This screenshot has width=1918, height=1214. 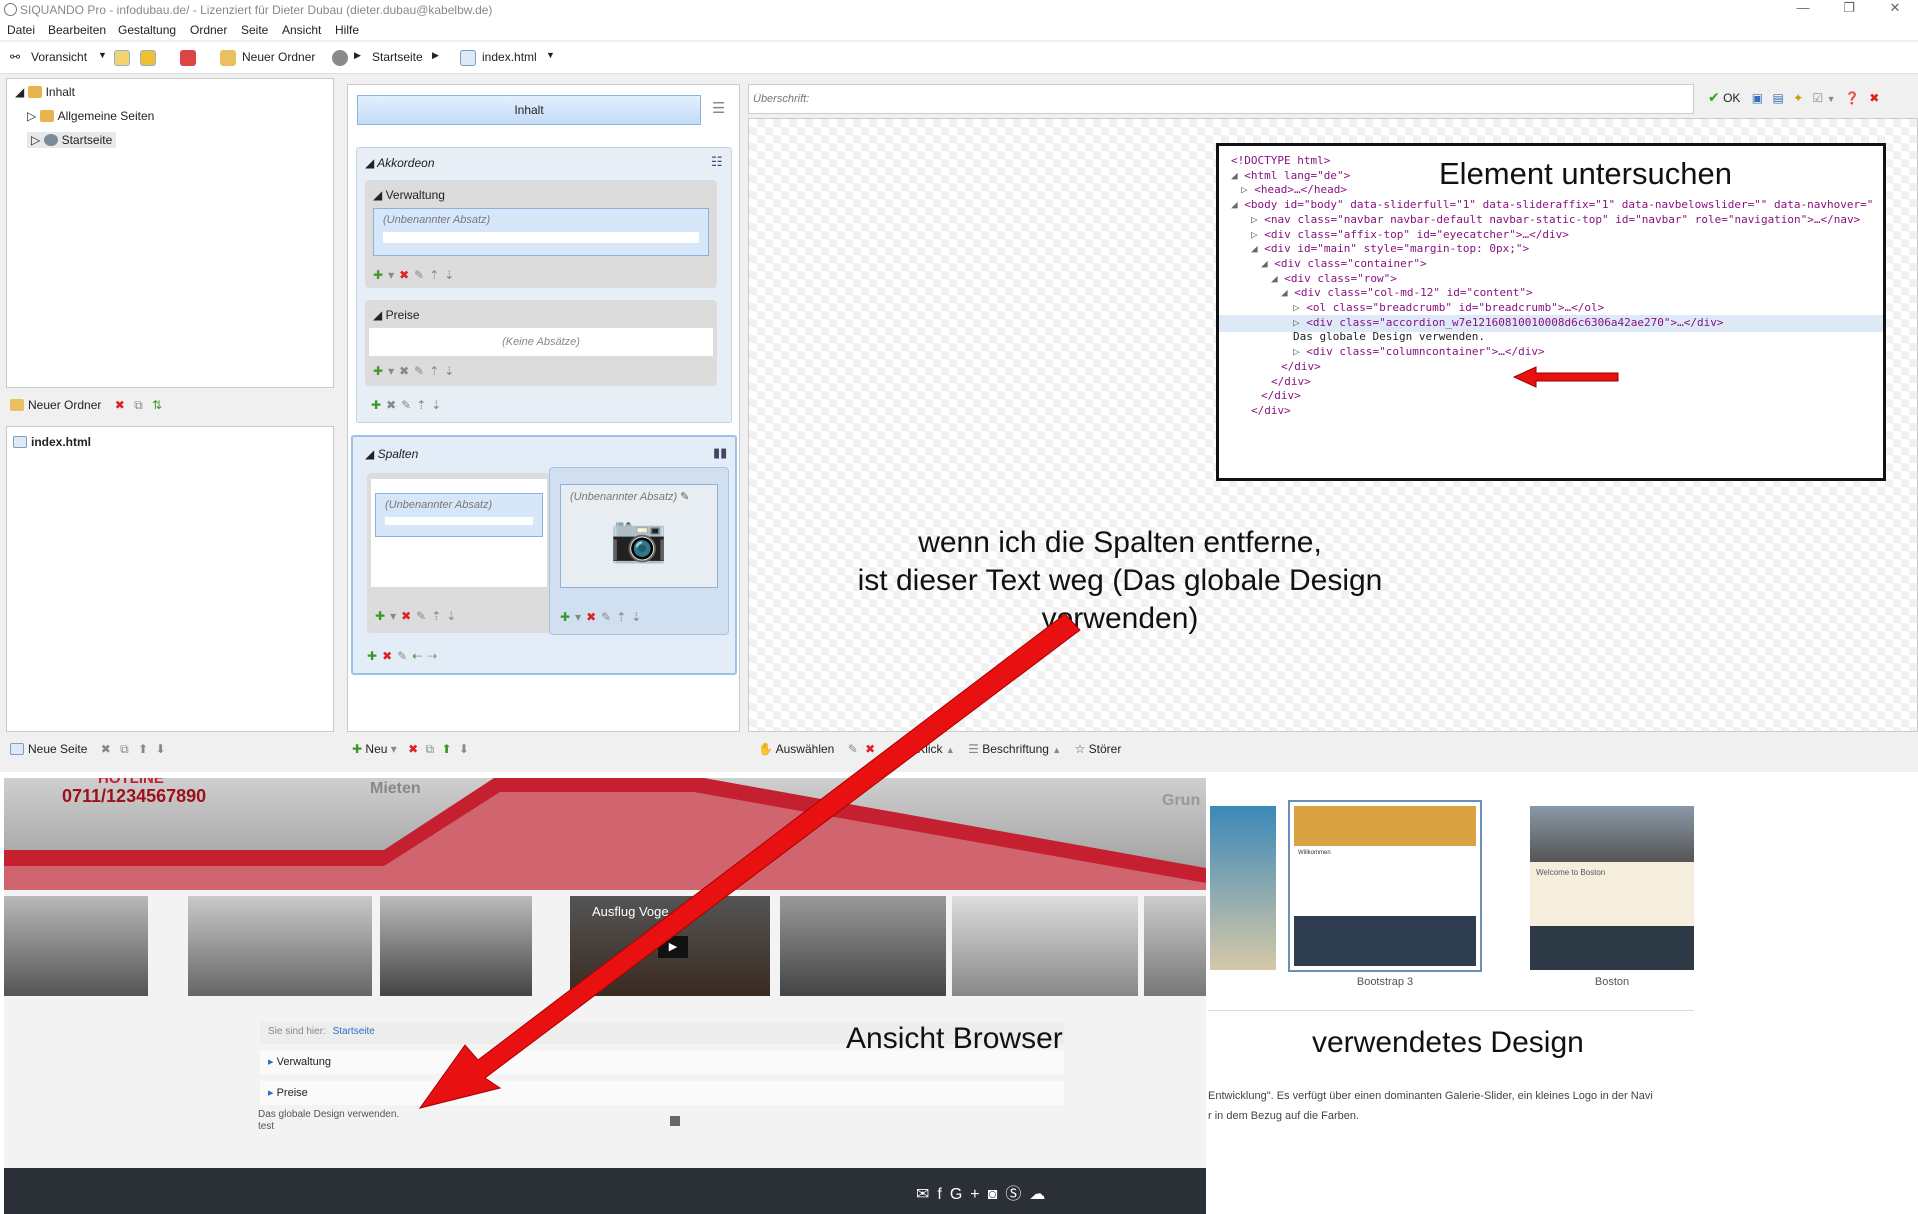 I want to click on thumb-roof, so click(x=456, y=946).